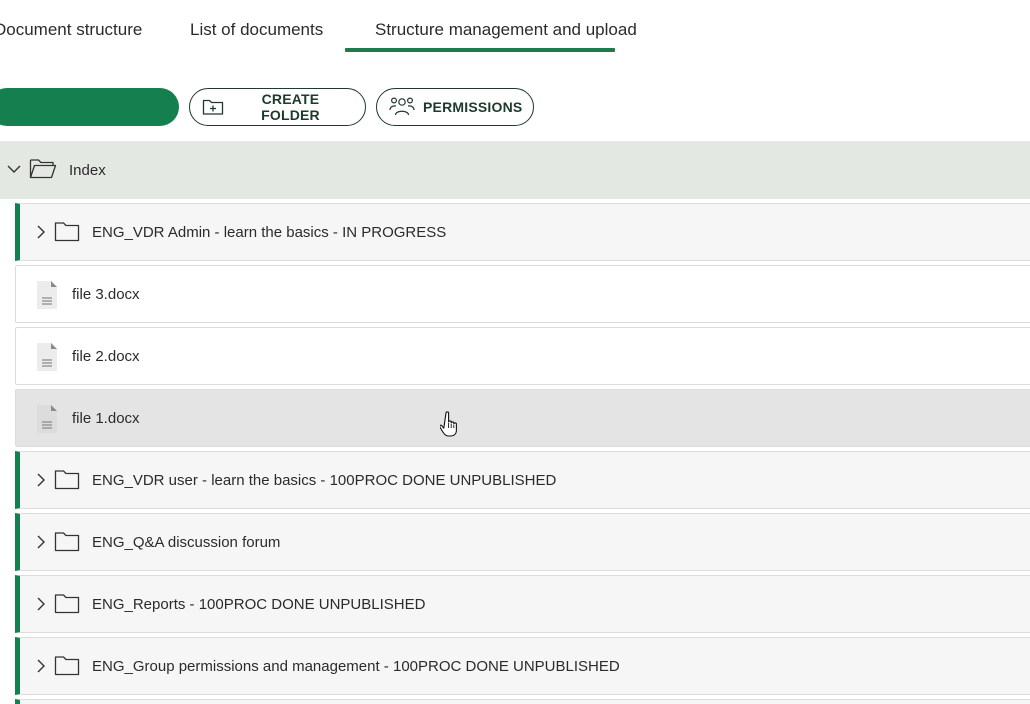 The image size is (1030, 704). I want to click on tree-root-label: Index, so click(87, 170).